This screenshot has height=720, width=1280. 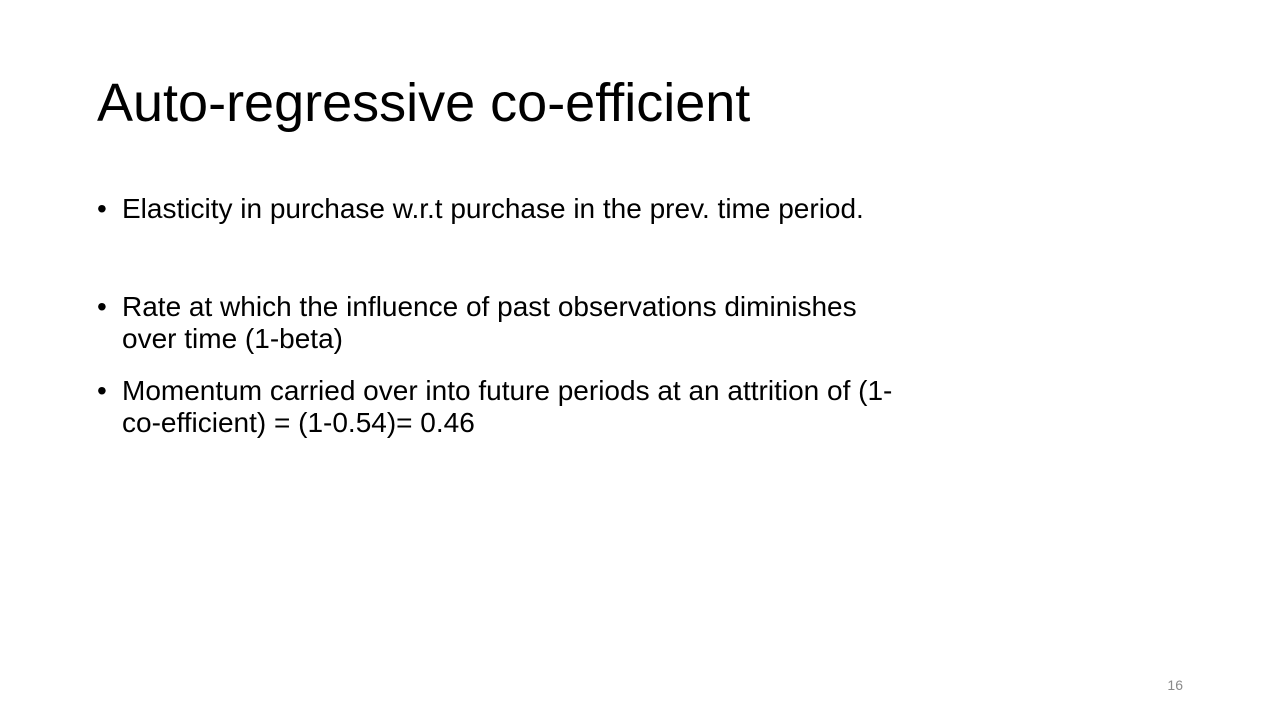 I want to click on slide-title: Auto-regressive co-efficient, so click(x=424, y=103).